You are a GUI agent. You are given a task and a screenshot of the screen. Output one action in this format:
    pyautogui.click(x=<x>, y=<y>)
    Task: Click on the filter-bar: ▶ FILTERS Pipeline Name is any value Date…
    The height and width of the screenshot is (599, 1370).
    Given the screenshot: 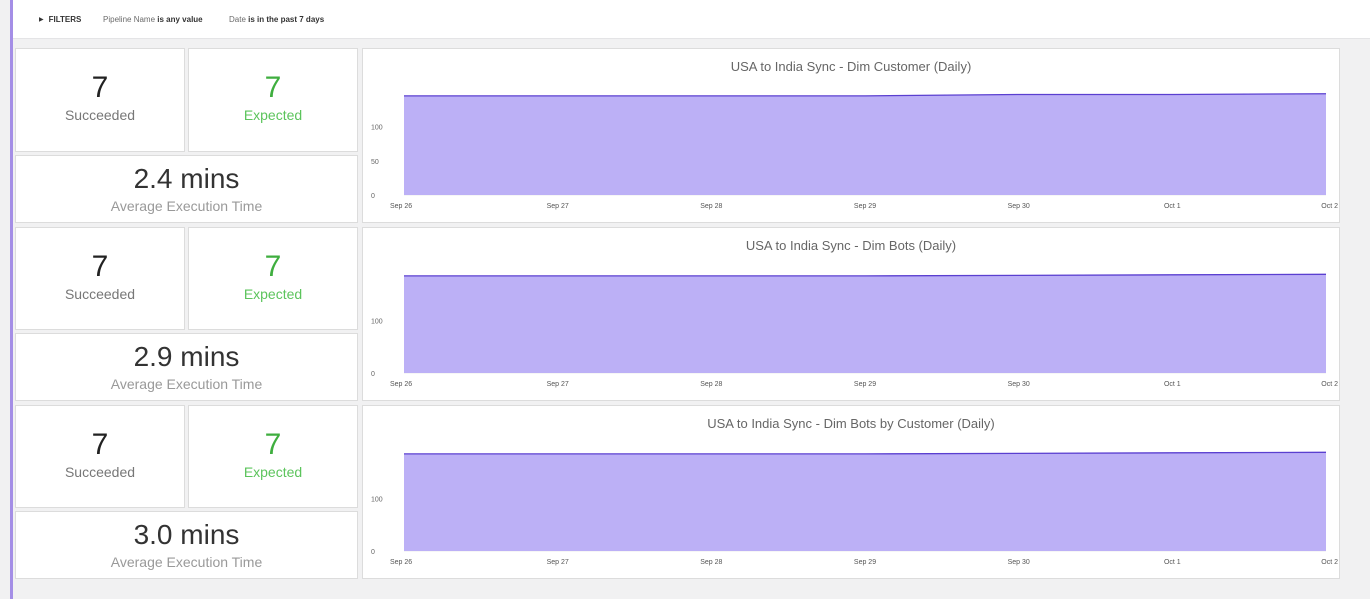 What is the action you would take?
    pyautogui.click(x=691, y=19)
    